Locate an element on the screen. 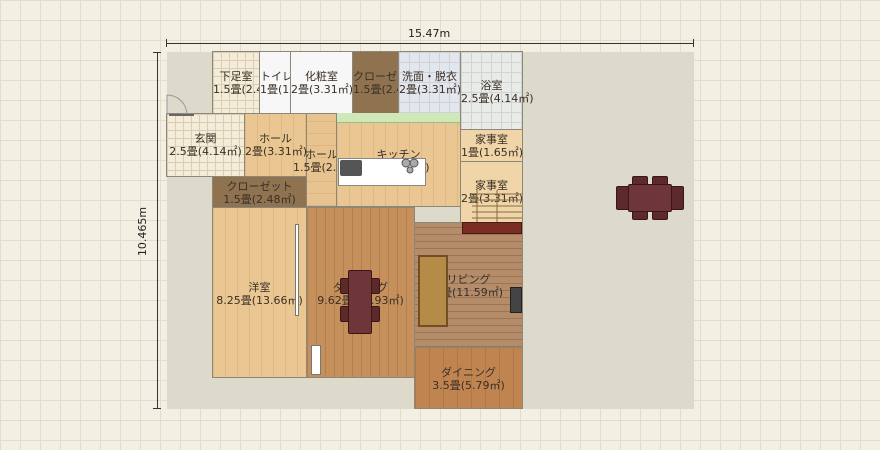 Image resolution: width=880 pixels, height=450 pixels. room-hall-2: ホール 1.5畳(2.48㎡) is located at coordinates (329, 160).